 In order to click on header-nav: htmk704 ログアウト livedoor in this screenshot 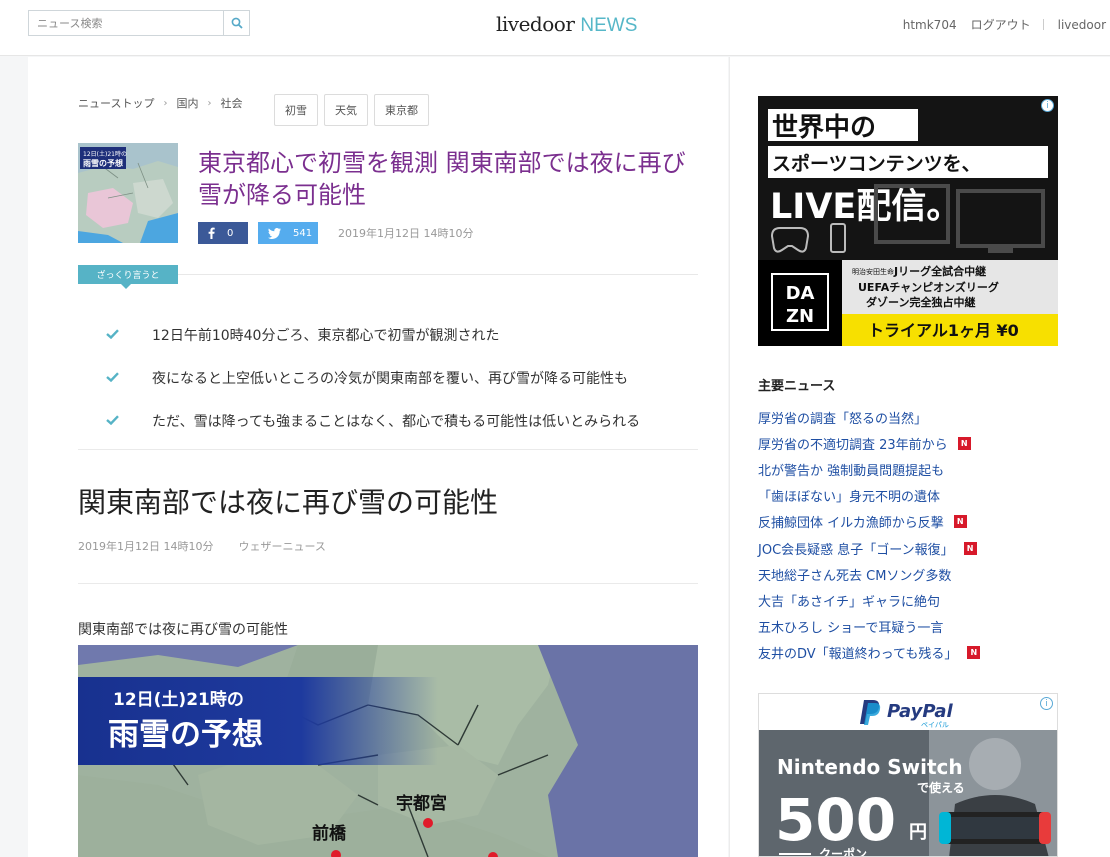, I will do `click(1006, 24)`.